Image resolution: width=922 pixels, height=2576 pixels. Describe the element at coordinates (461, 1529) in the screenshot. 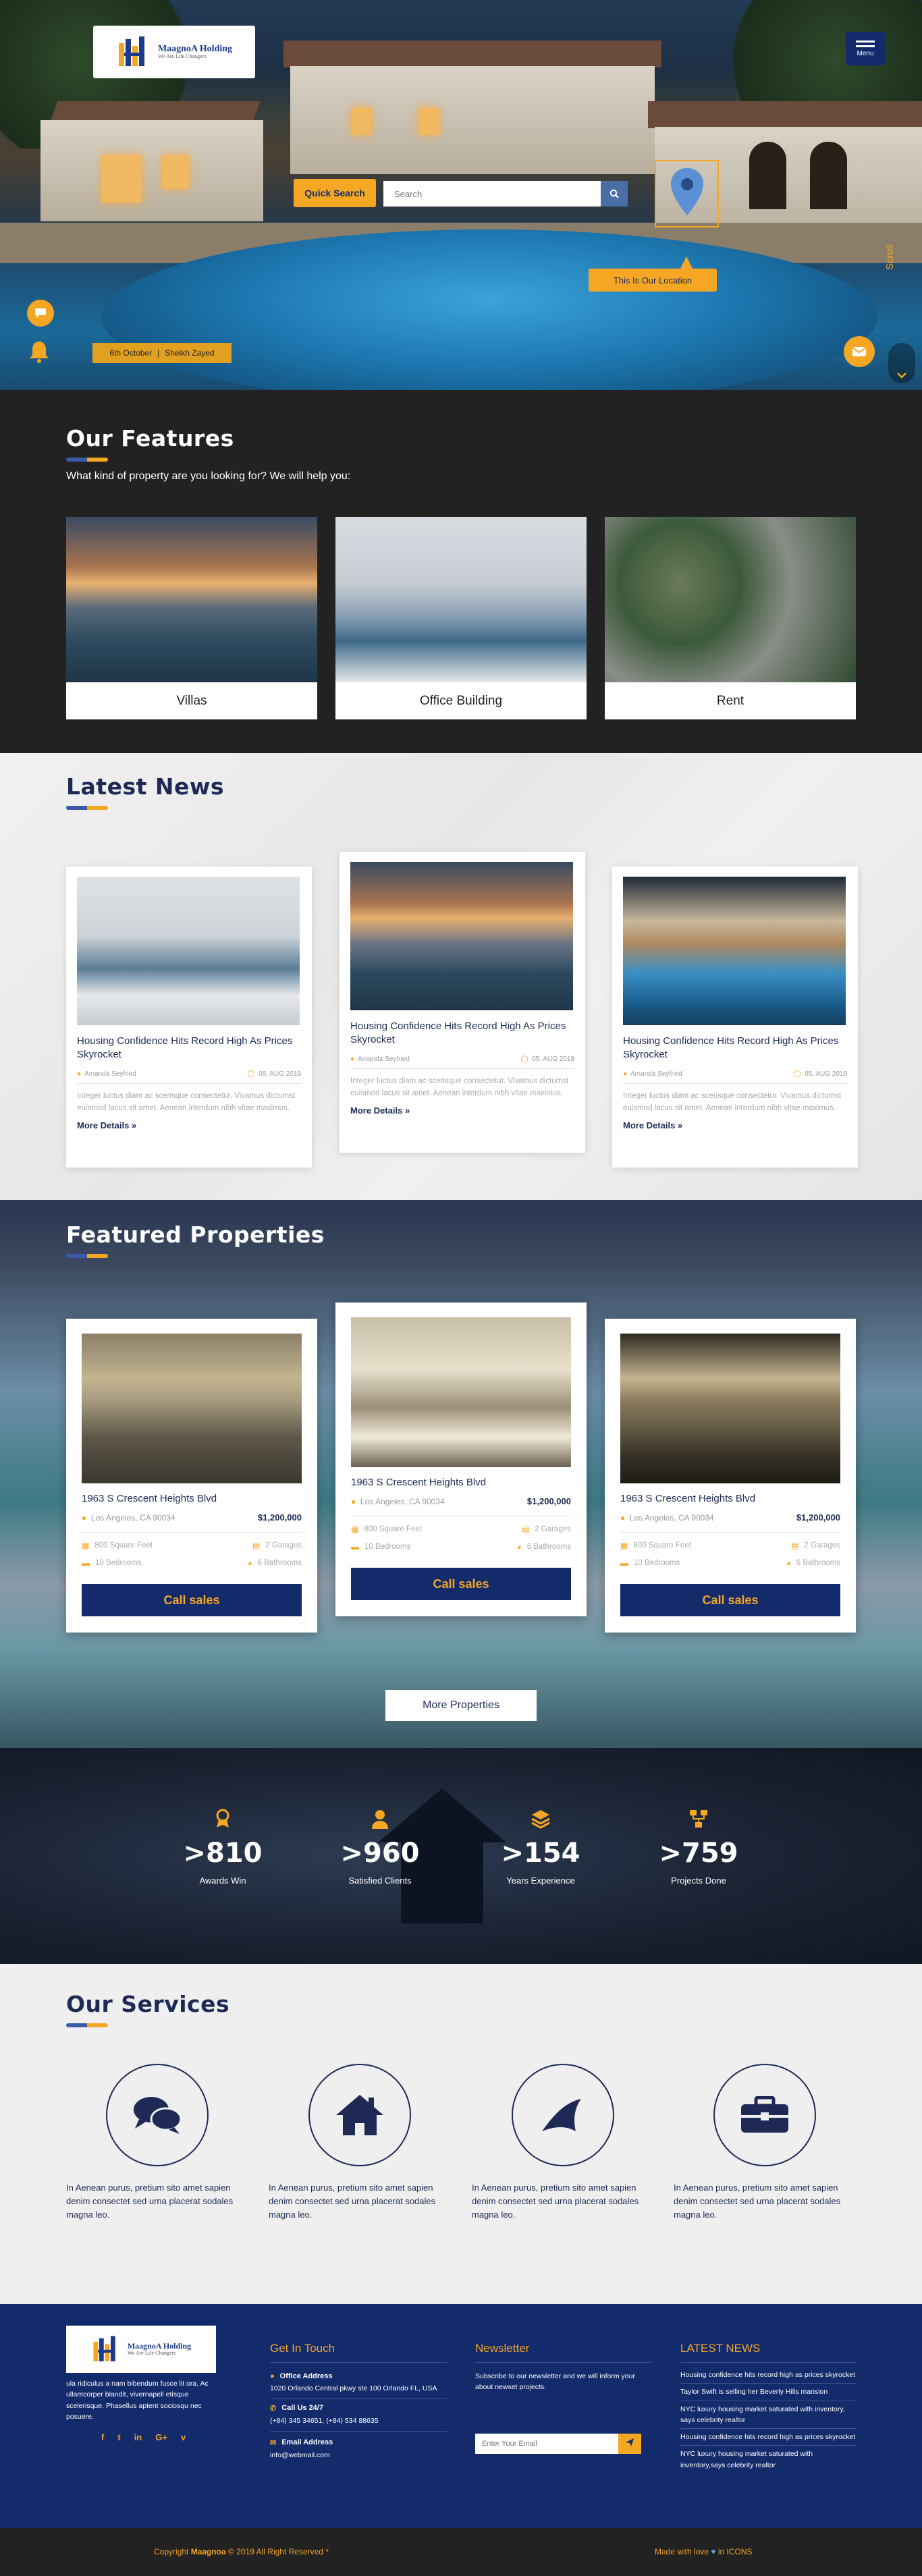

I see `property-features: ▦ 800 Square Feet ▤ 2 Garages` at that location.